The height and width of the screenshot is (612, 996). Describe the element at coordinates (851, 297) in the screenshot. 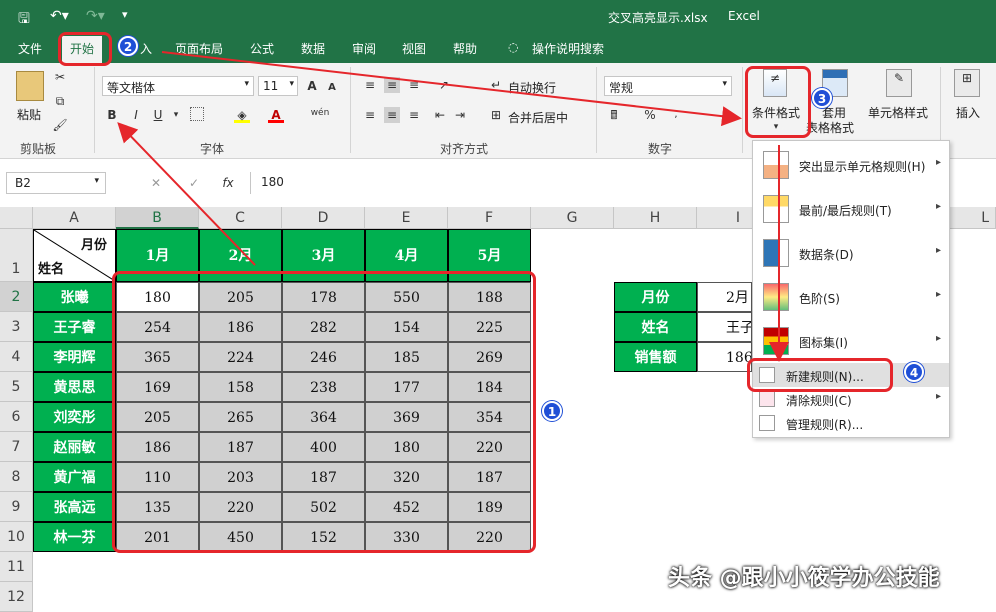

I see `menu-item-color-scales: 色阶(S) ▸` at that location.